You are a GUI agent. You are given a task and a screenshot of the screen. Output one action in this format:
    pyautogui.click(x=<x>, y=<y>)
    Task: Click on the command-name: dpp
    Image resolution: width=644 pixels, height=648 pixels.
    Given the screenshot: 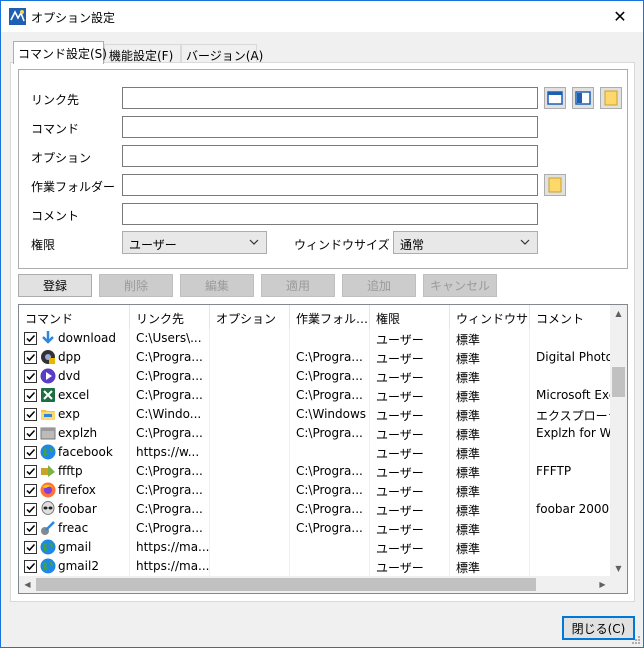 What is the action you would take?
    pyautogui.click(x=69, y=357)
    